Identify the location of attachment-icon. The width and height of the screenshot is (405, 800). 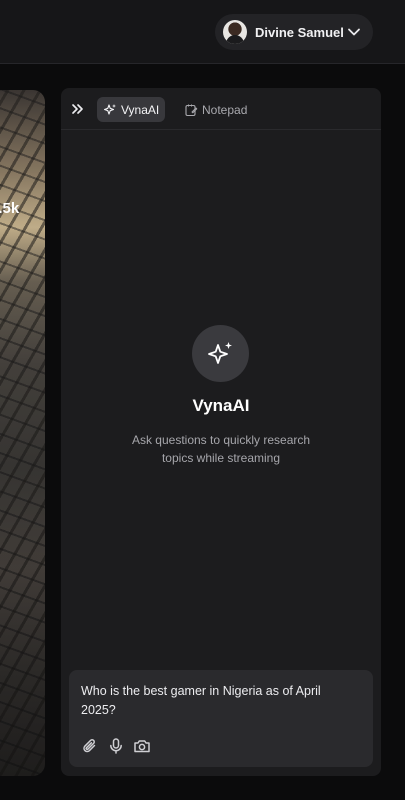
(90, 746).